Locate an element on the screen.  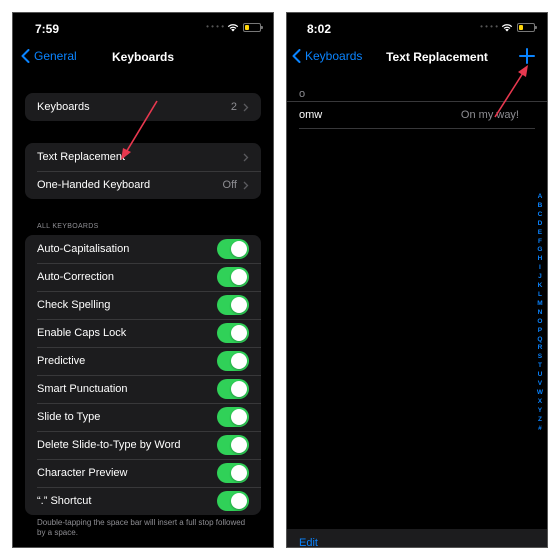
row-label: Character Preview is located at coordinates (82, 473).